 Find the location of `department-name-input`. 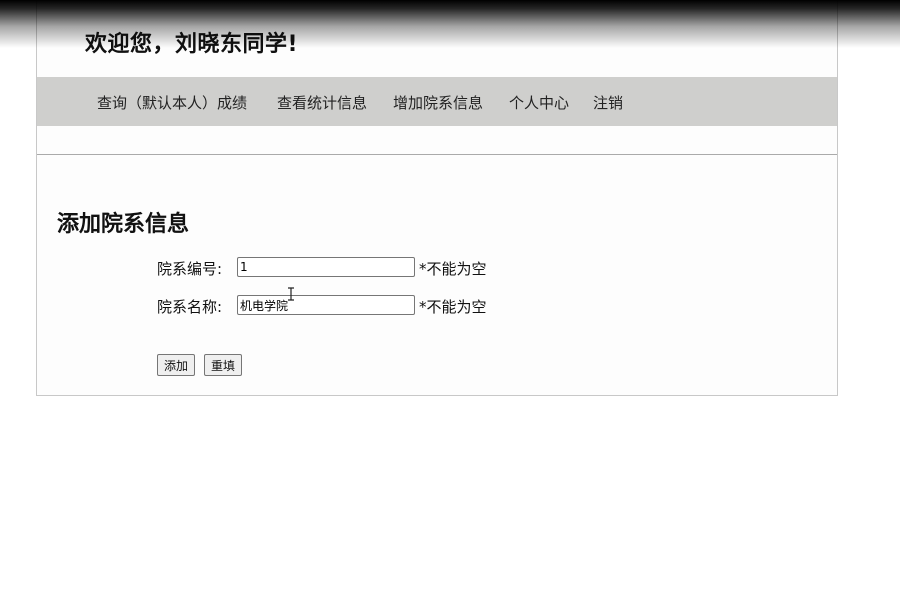

department-name-input is located at coordinates (326, 305).